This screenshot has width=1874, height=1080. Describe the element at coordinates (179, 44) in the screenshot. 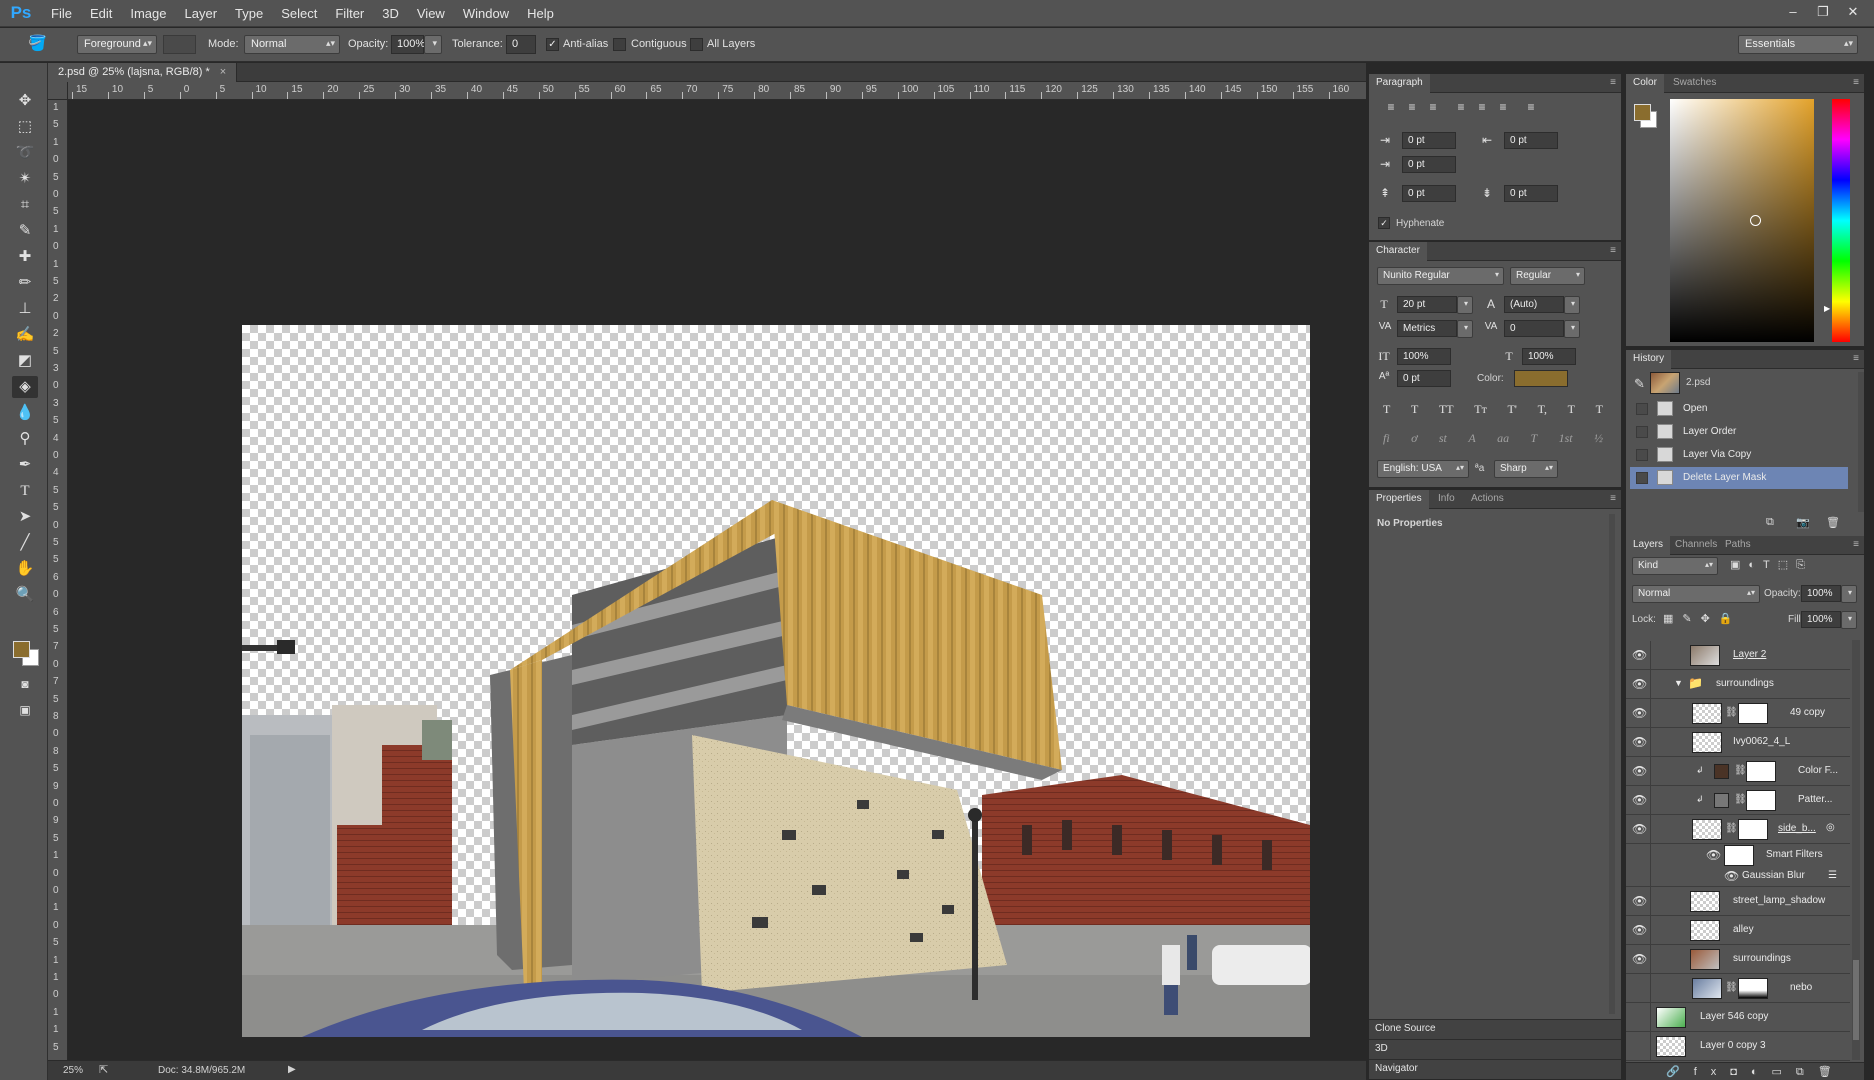

I see `pattern-picker` at that location.